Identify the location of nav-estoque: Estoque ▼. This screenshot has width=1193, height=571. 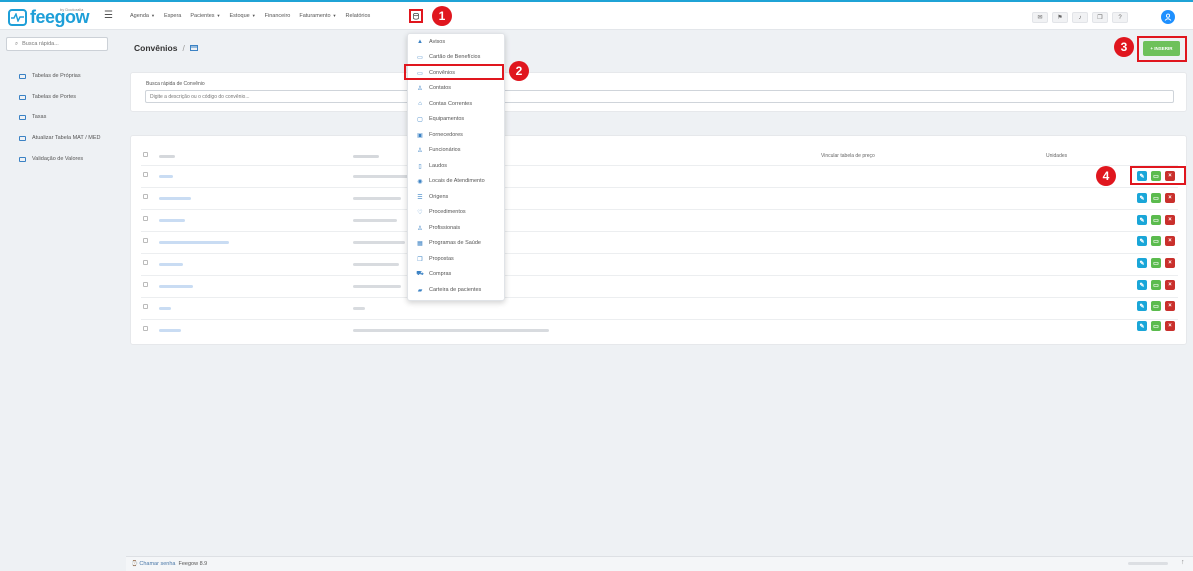
(243, 16).